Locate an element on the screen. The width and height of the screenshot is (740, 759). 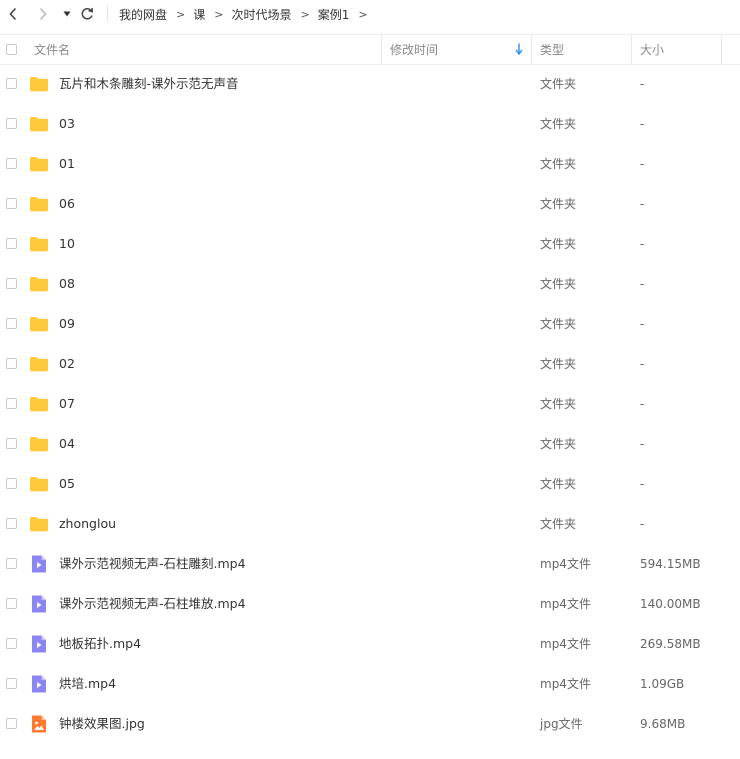
file-row: 03 文件夹 - is located at coordinates (370, 124).